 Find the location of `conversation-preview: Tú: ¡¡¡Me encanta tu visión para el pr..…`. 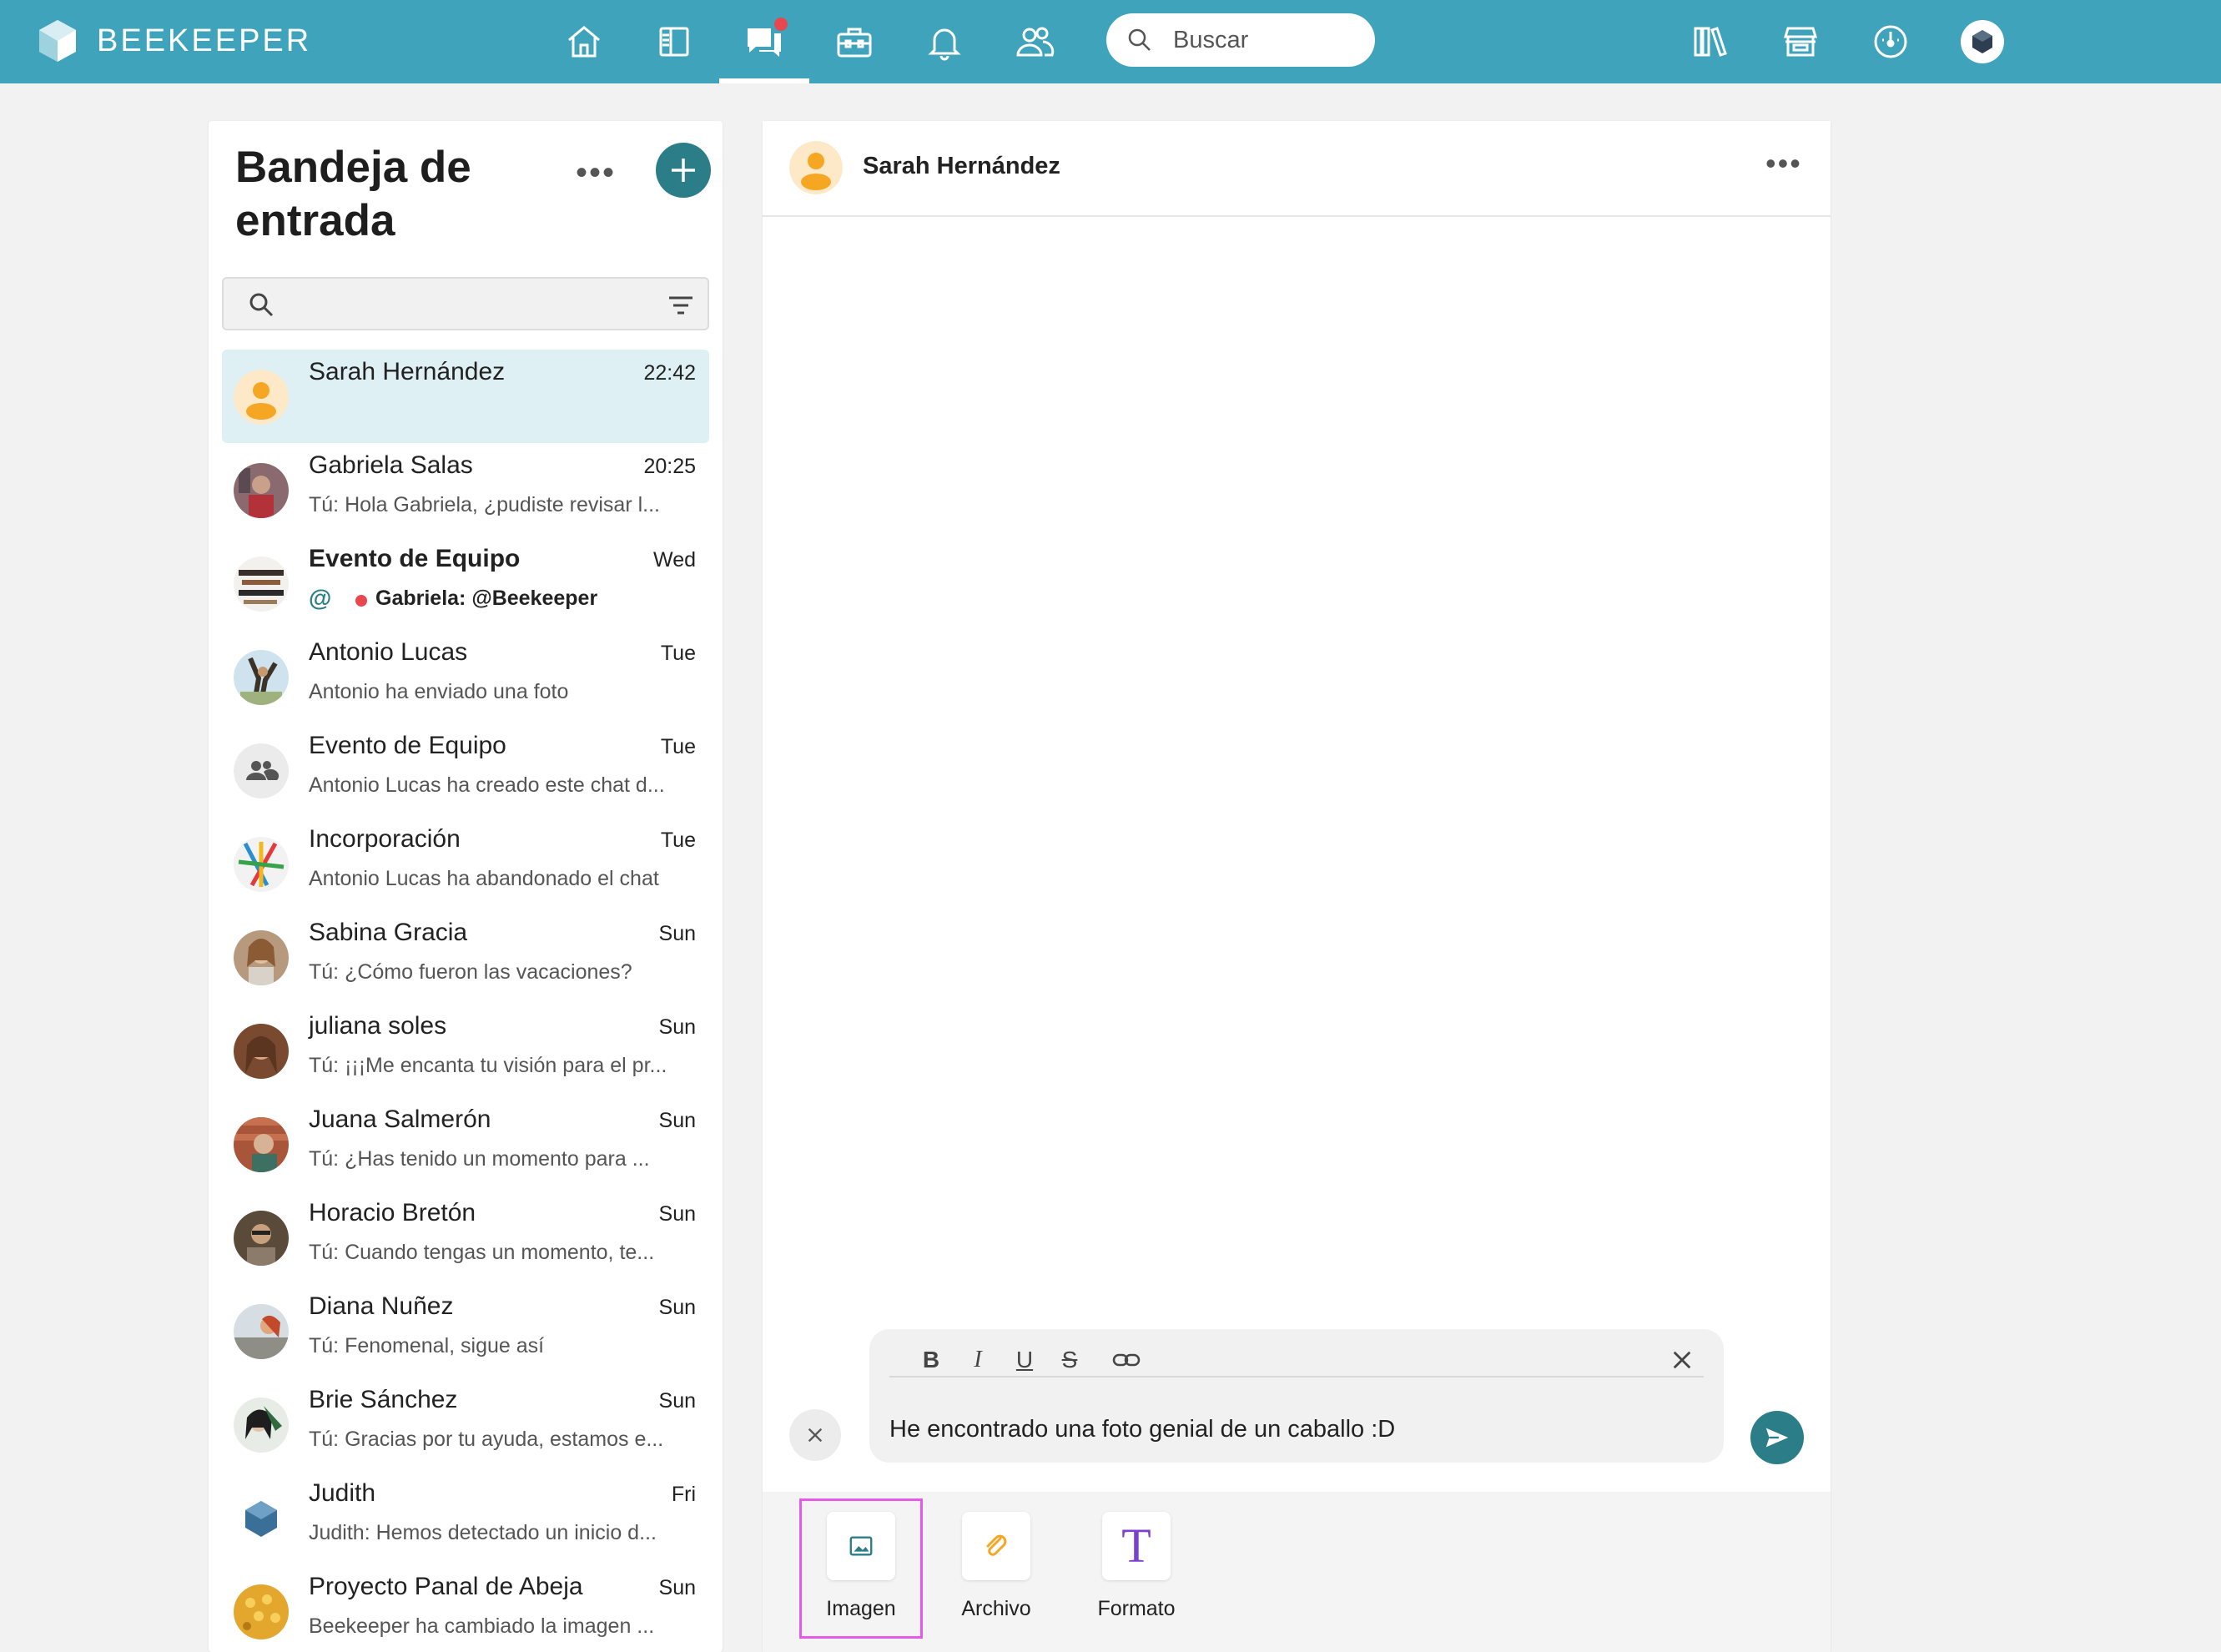

conversation-preview: Tú: ¡¡¡Me encanta tu visión para el pr..… is located at coordinates (488, 1065).